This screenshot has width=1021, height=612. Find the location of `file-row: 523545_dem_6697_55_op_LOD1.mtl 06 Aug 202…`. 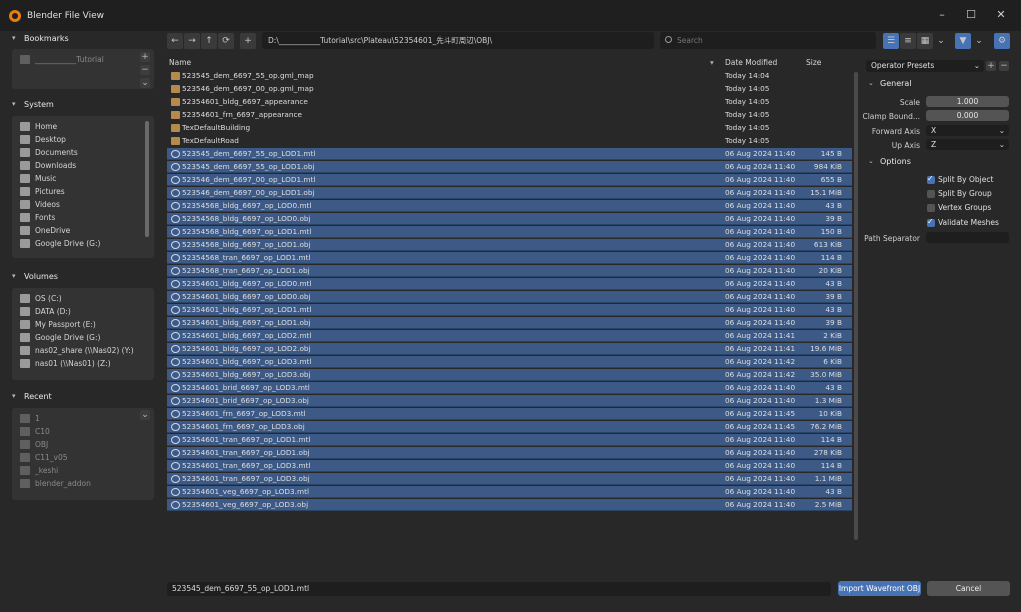

file-row: 523545_dem_6697_55_op_LOD1.mtl 06 Aug 202… is located at coordinates (509, 154).